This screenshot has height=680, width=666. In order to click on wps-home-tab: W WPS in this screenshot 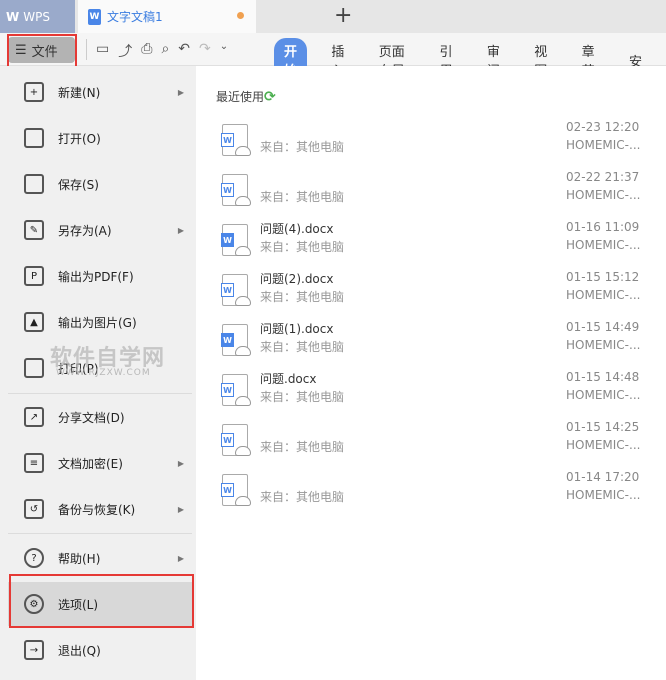, I will do `click(37, 16)`.